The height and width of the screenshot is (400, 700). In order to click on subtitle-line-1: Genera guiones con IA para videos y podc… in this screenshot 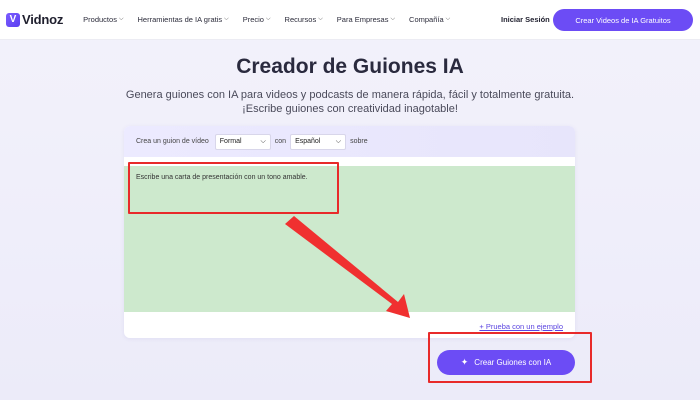, I will do `click(350, 95)`.